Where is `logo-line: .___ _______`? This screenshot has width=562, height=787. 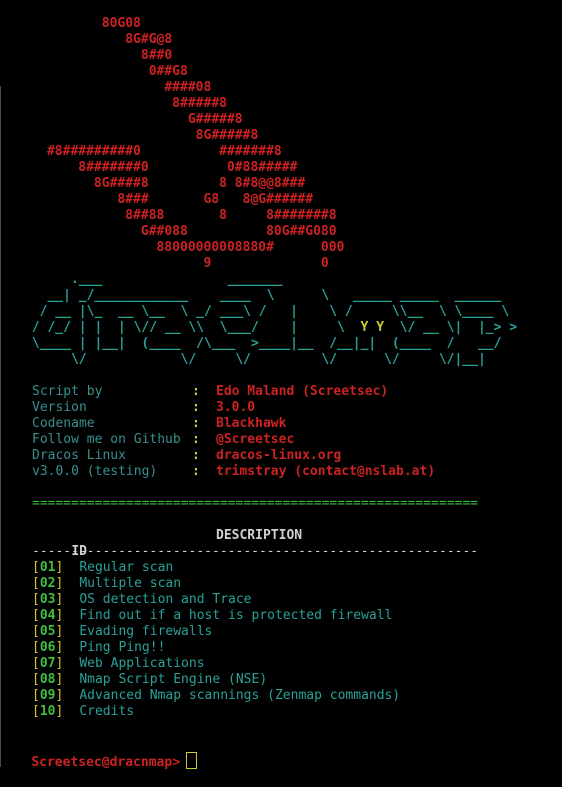 logo-line: .___ _______ is located at coordinates (153, 279).